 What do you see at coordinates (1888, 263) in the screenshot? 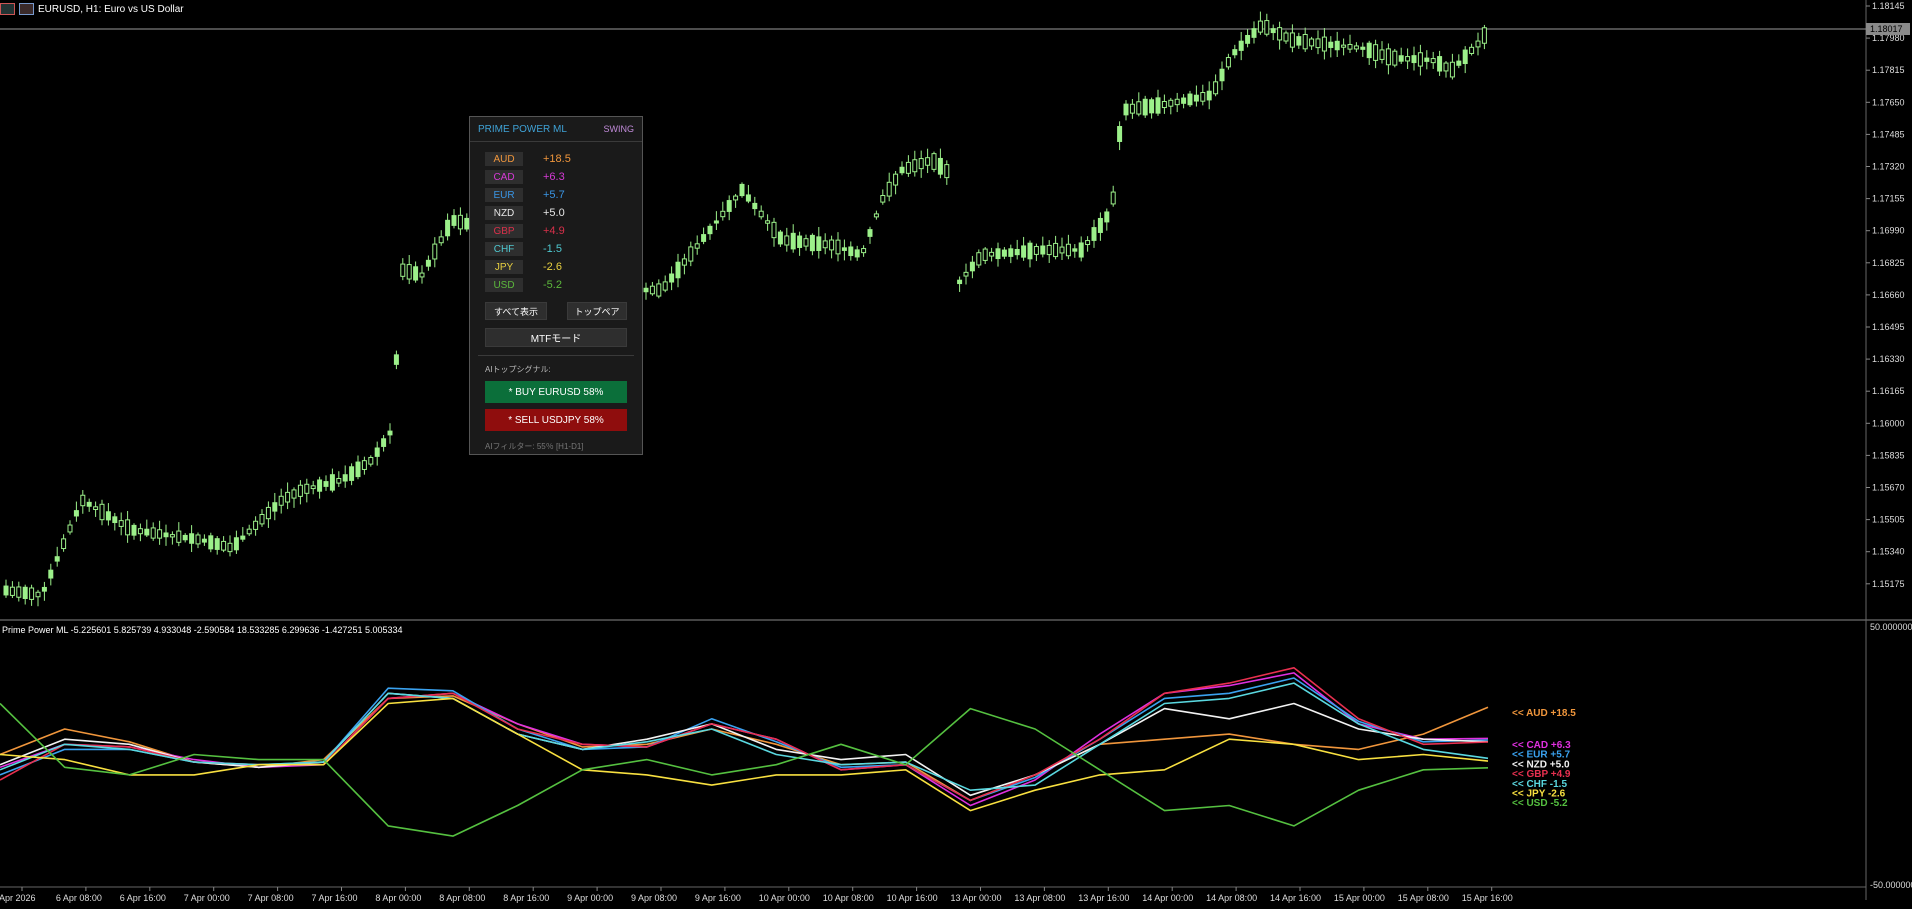
I see `price-tick-label: 1.16825` at bounding box center [1888, 263].